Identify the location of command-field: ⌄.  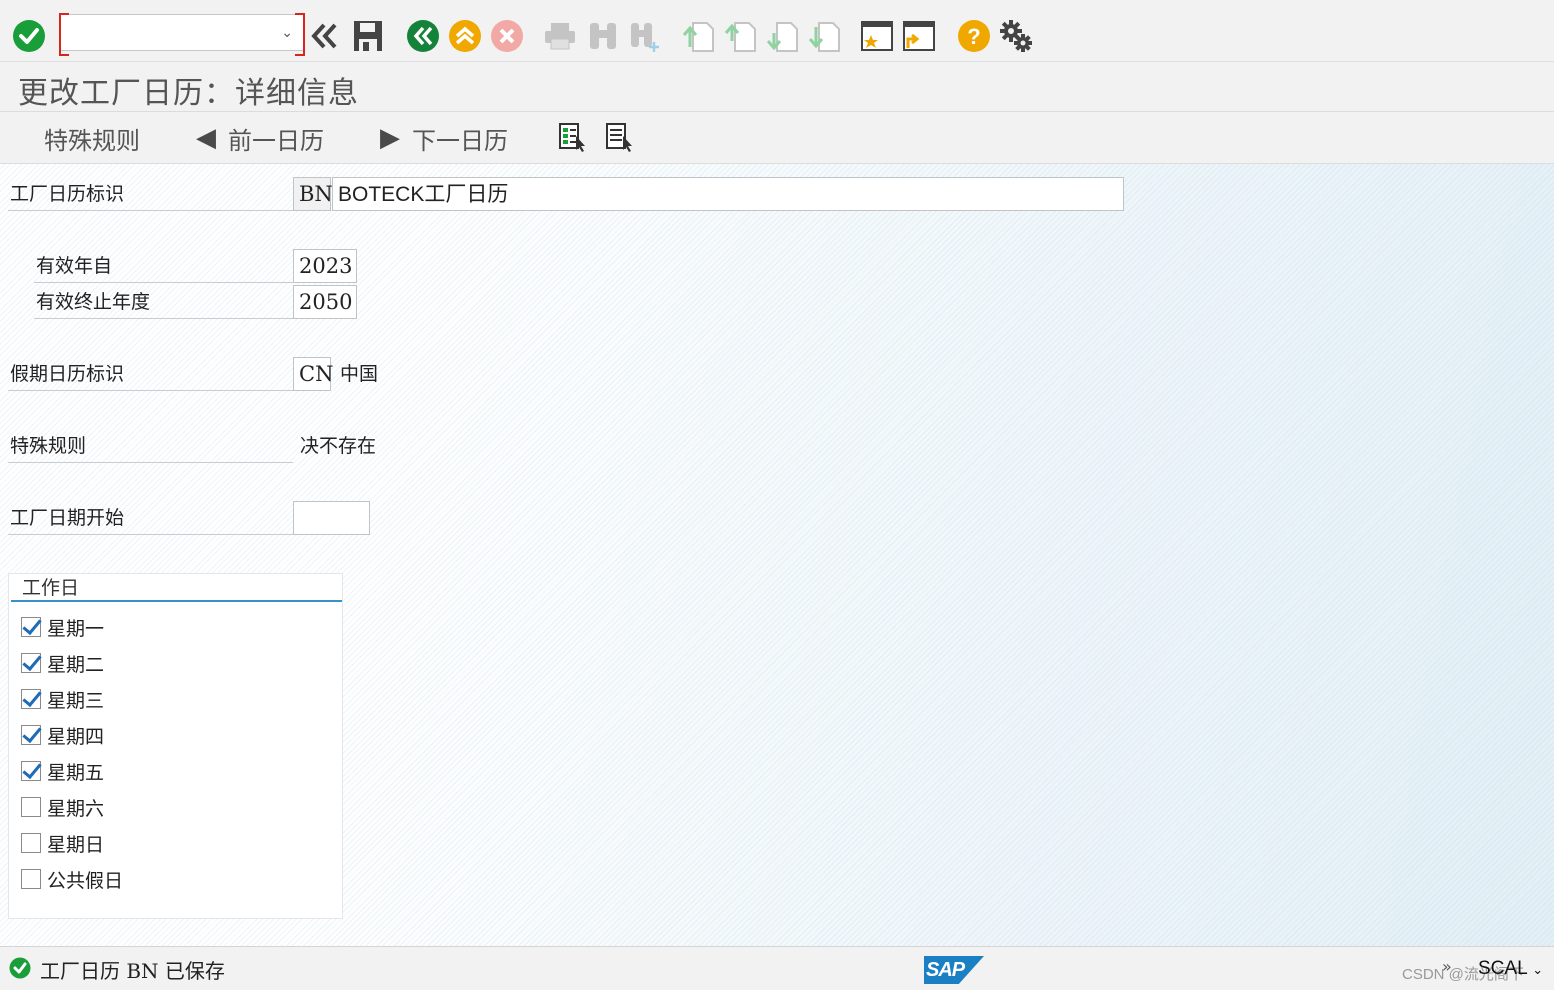
(182, 34).